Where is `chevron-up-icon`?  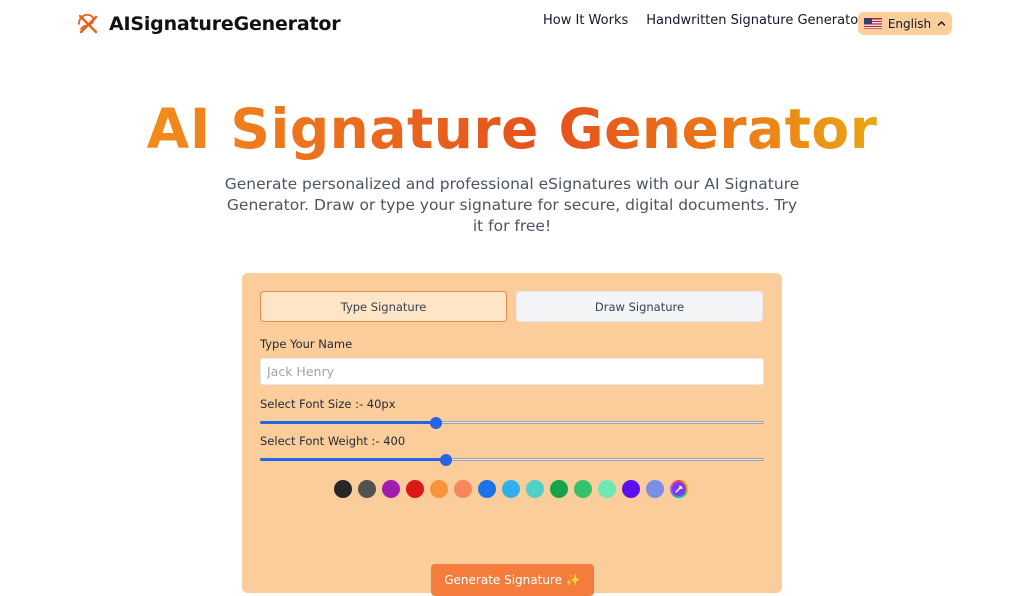
chevron-up-icon is located at coordinates (941, 23).